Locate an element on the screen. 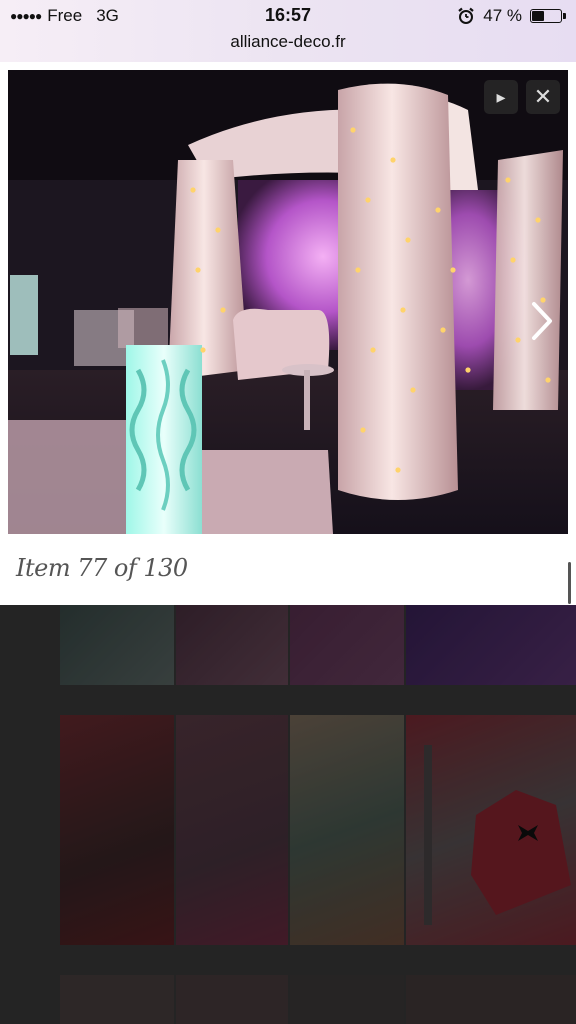 The height and width of the screenshot is (1024, 576). chevron-right-icon is located at coordinates (542, 321).